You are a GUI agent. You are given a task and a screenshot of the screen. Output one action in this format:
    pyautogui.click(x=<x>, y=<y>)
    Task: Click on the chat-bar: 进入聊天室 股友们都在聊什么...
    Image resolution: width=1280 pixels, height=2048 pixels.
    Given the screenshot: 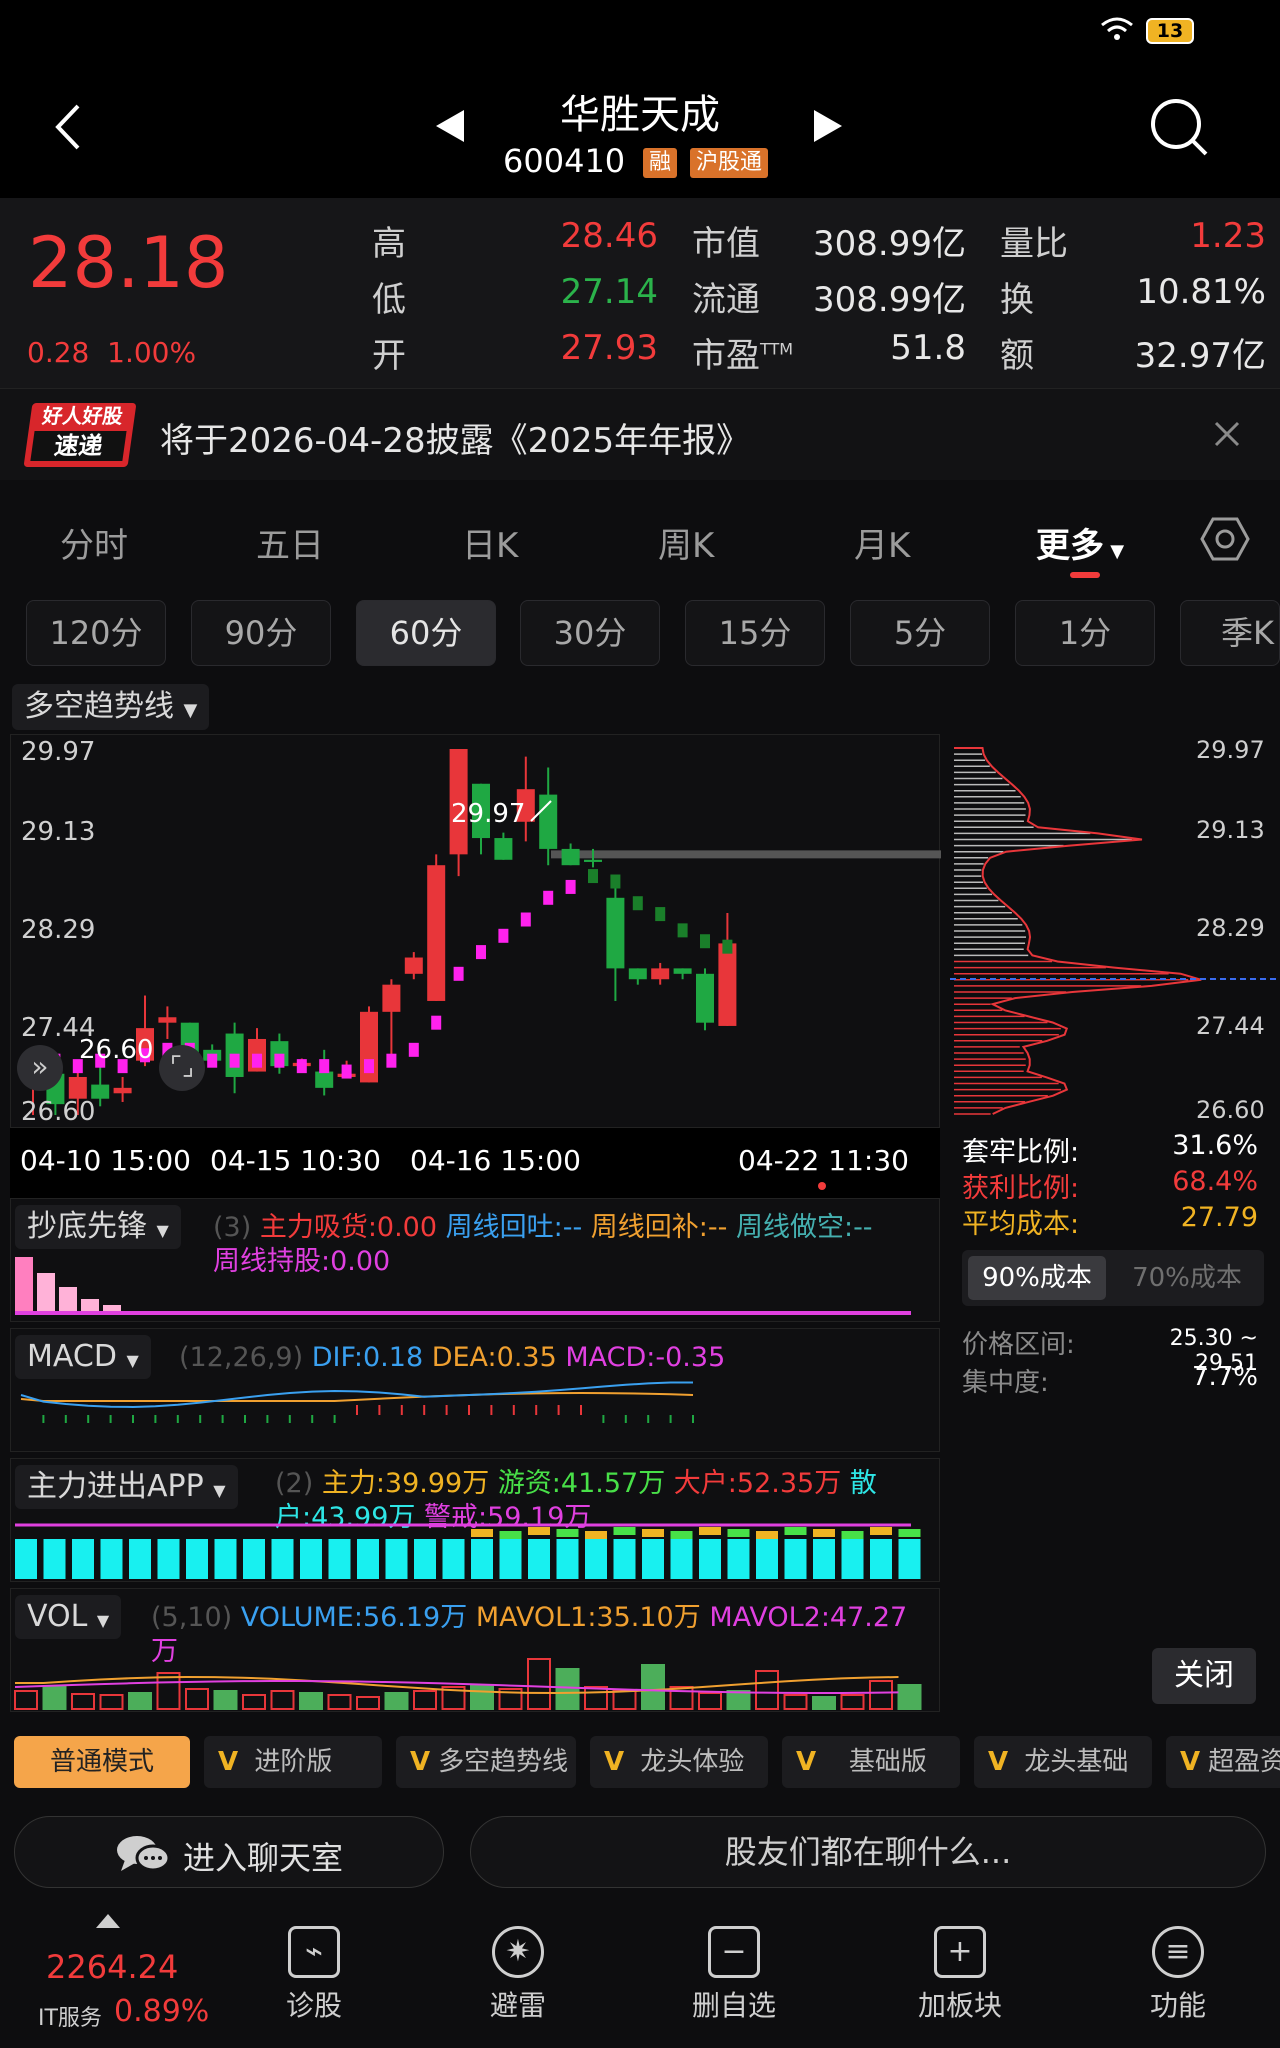 What is the action you would take?
    pyautogui.click(x=640, y=1852)
    